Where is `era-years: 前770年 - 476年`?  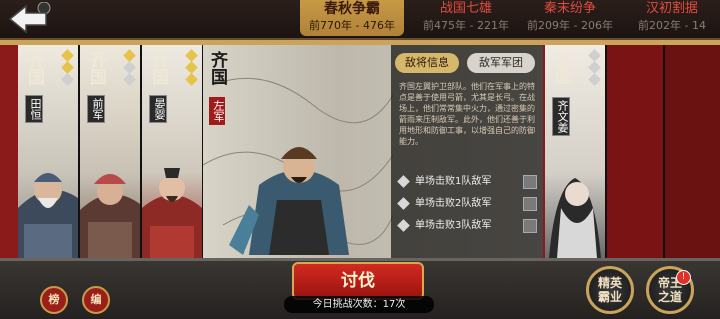 era-years: 前770年 - 476年 is located at coordinates (352, 25).